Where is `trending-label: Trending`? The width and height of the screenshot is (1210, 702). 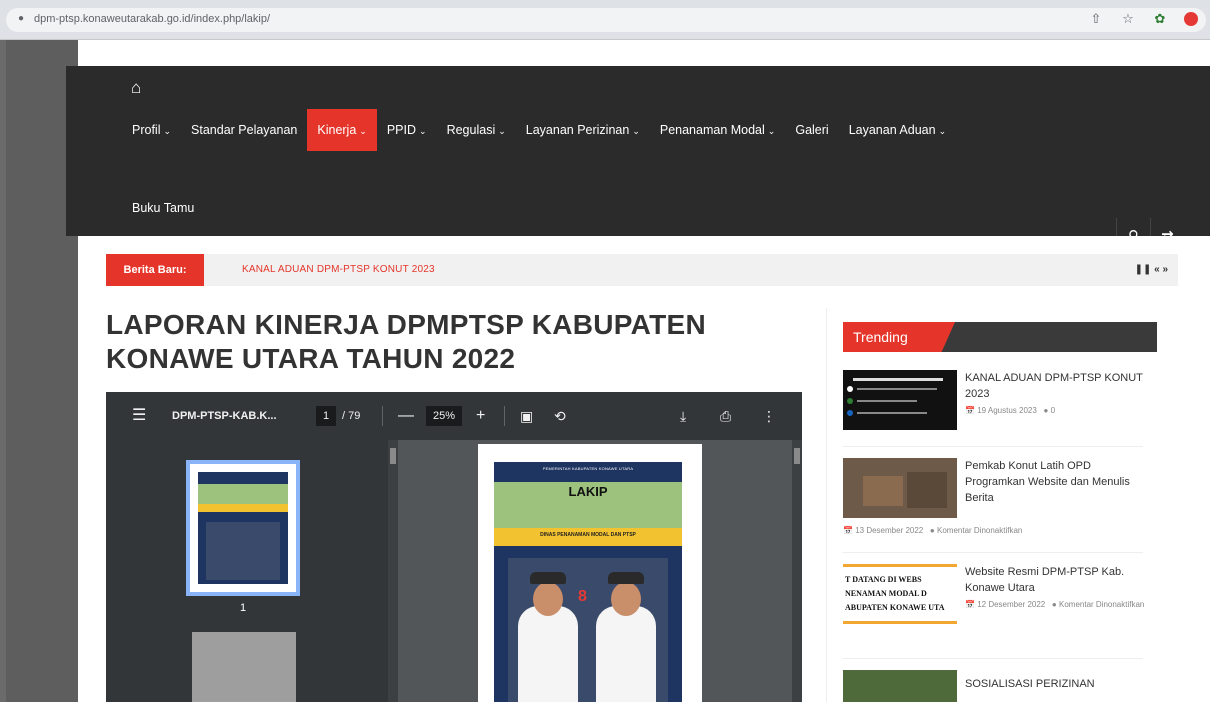
trending-label: Trending is located at coordinates (899, 337).